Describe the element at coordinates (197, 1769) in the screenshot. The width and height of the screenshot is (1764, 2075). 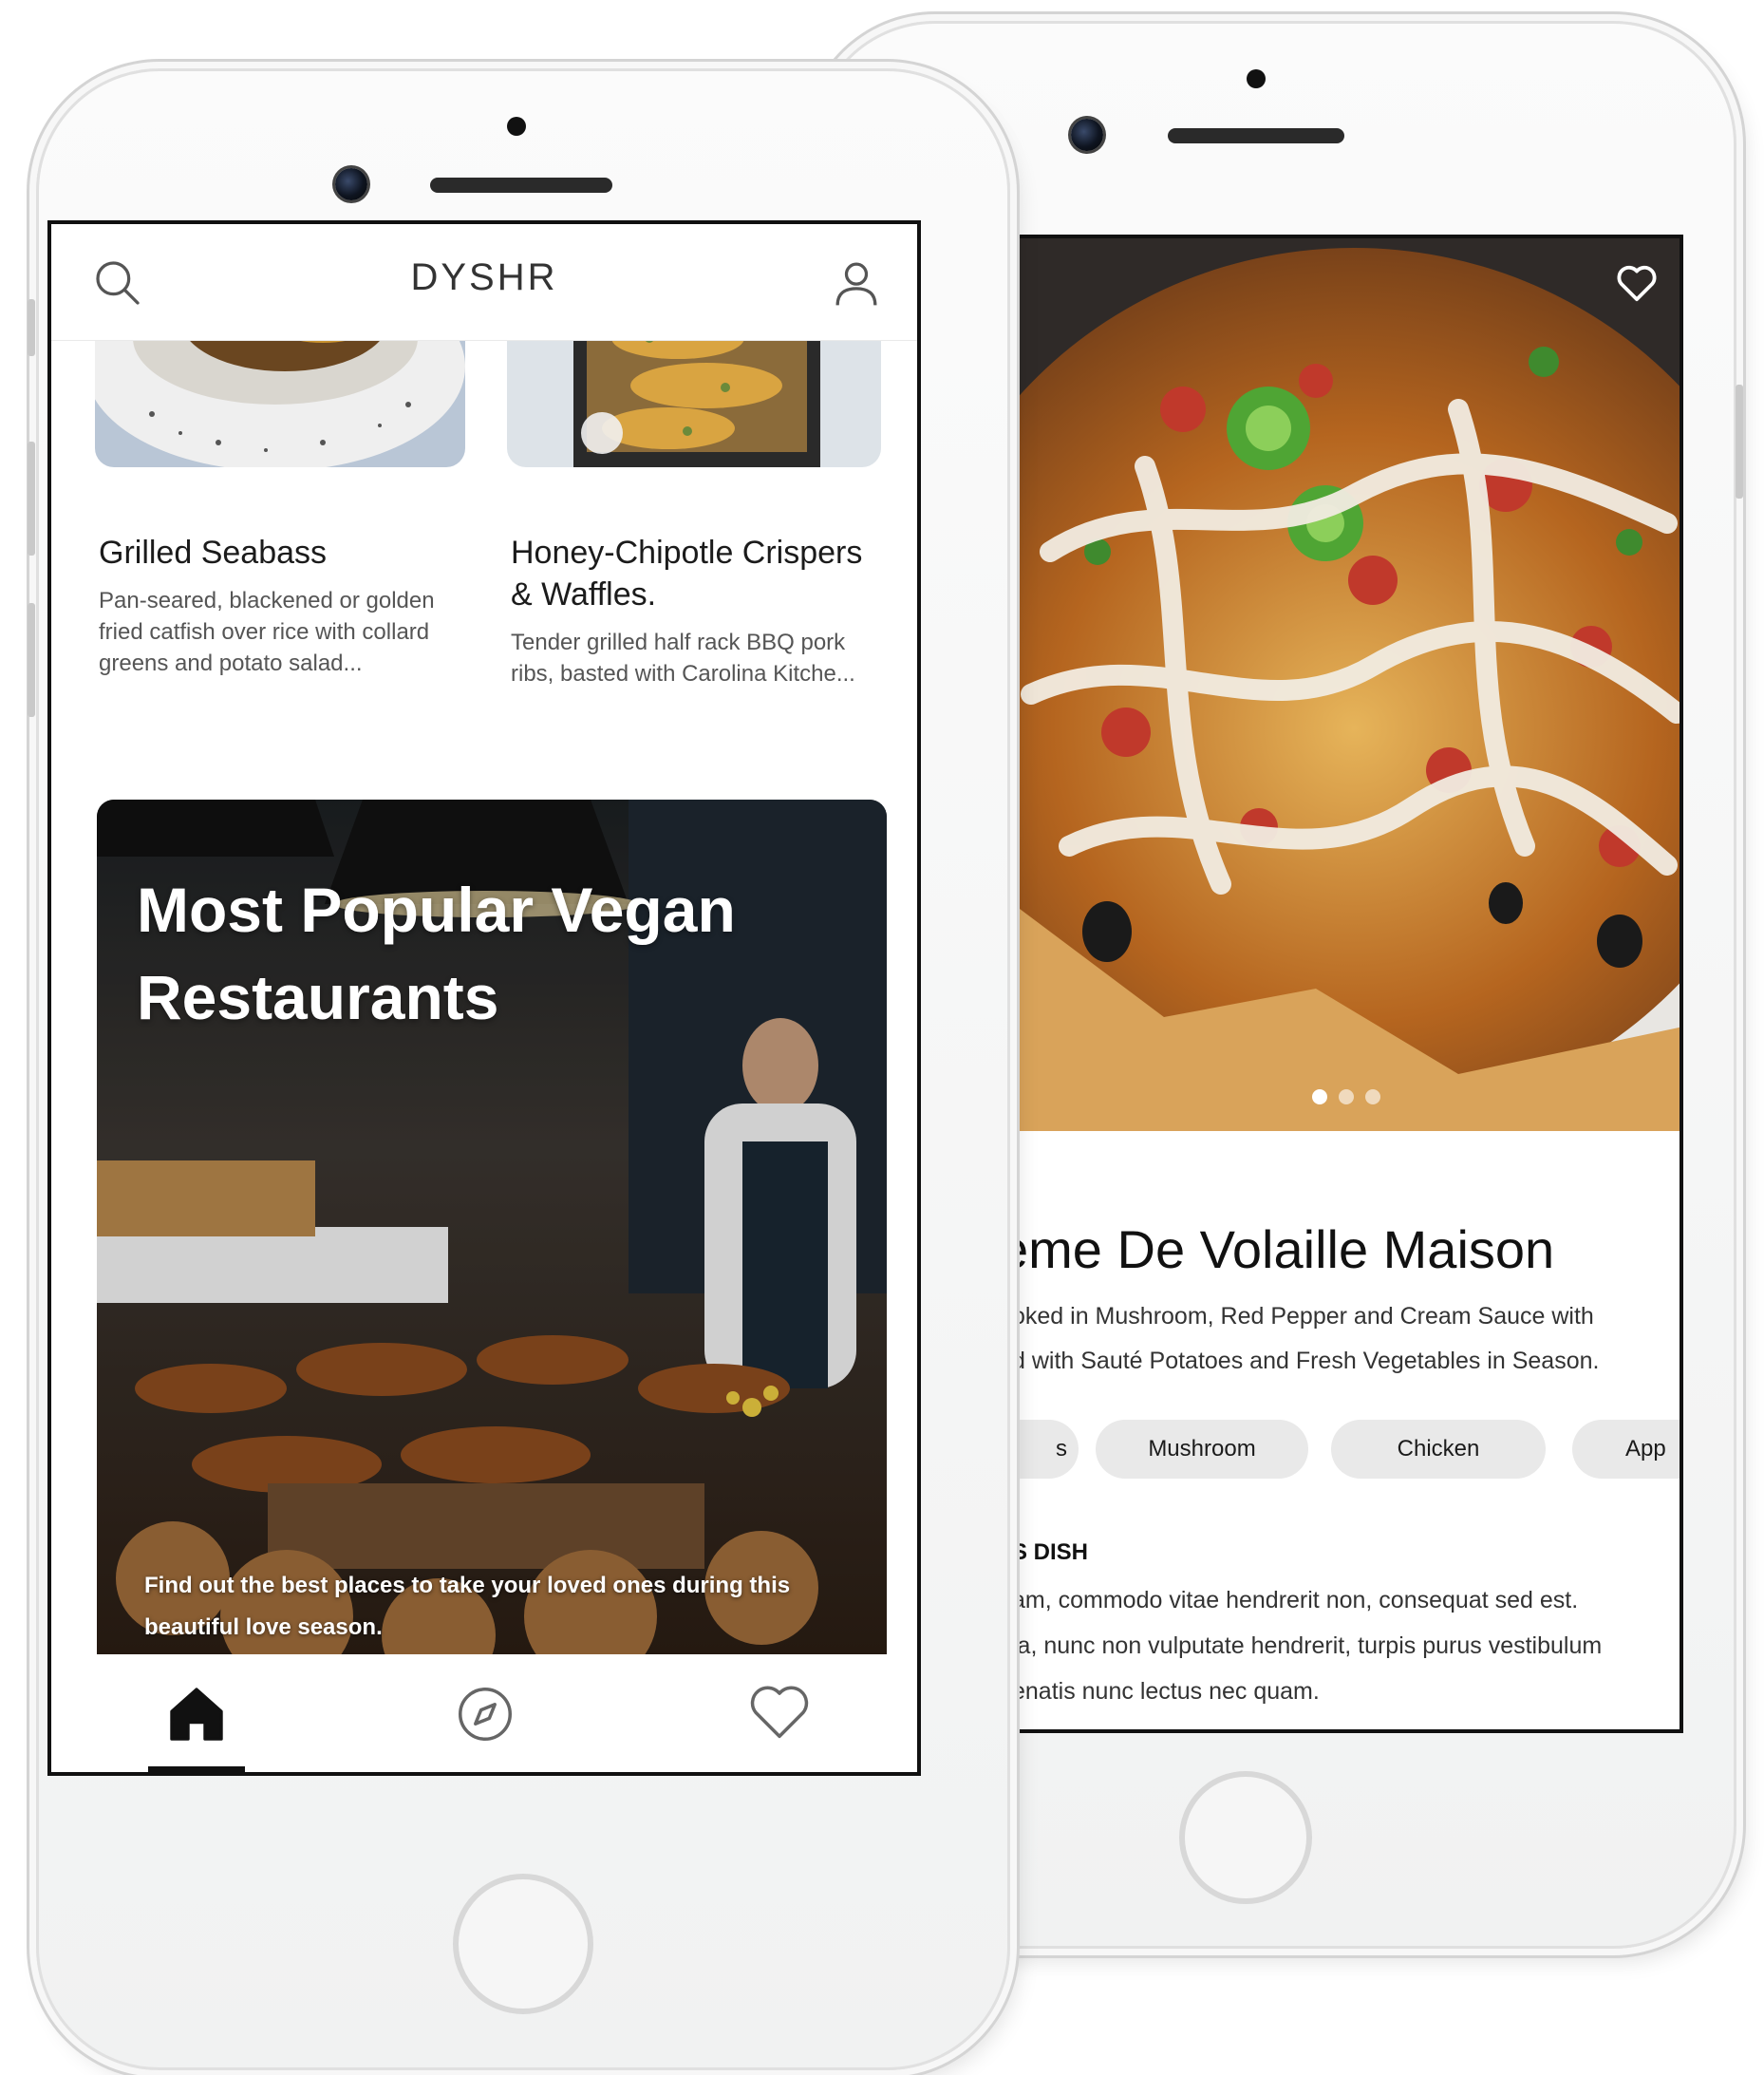
I see `active-tab-indicator` at that location.